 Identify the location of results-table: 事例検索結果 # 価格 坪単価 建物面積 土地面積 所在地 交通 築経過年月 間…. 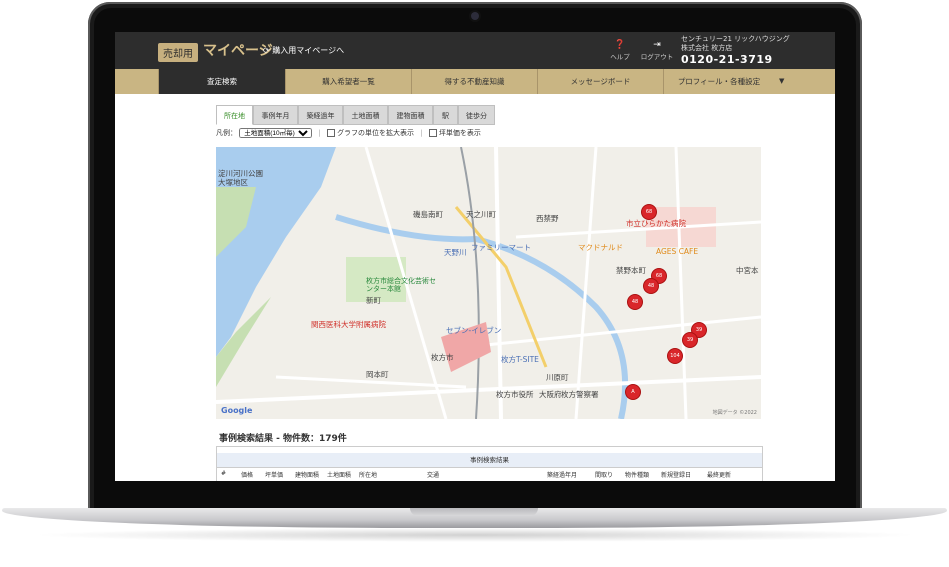
(489, 463).